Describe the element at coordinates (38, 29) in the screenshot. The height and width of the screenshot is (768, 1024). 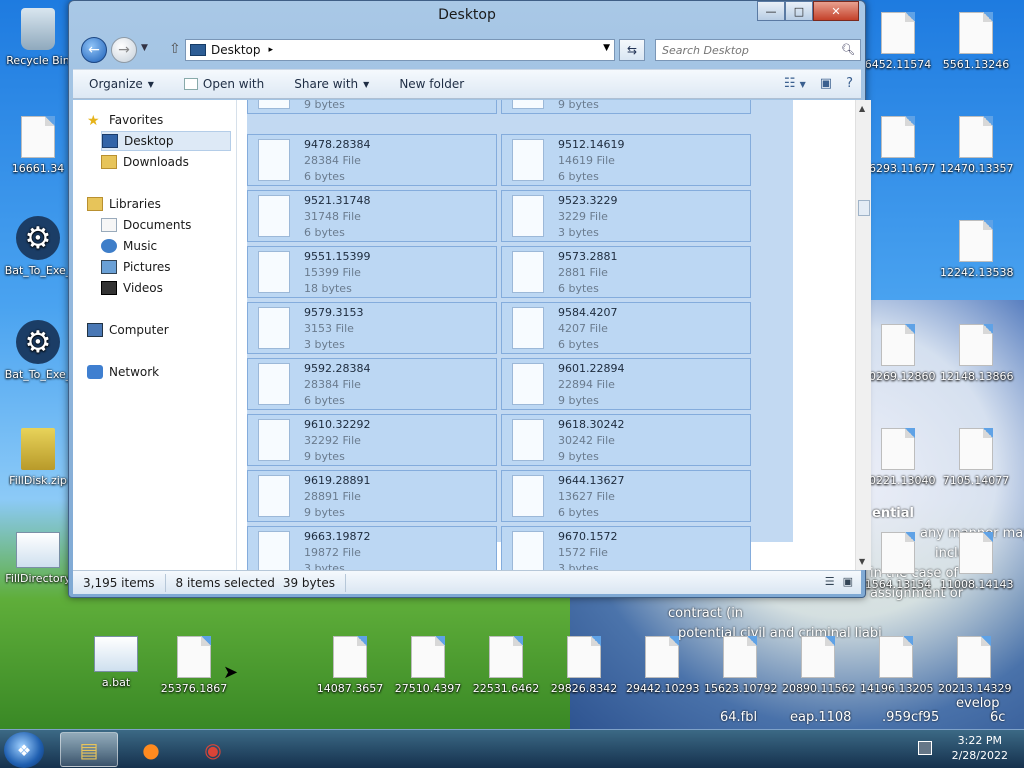
I see `recycle-bin-icon` at that location.